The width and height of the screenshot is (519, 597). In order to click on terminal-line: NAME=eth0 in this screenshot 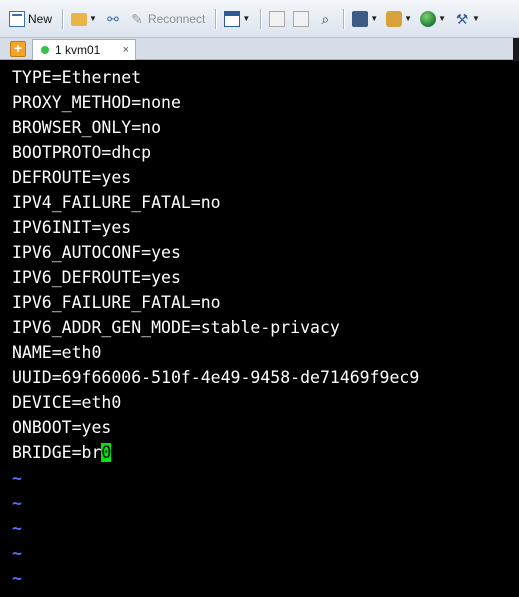, I will do `click(57, 352)`.